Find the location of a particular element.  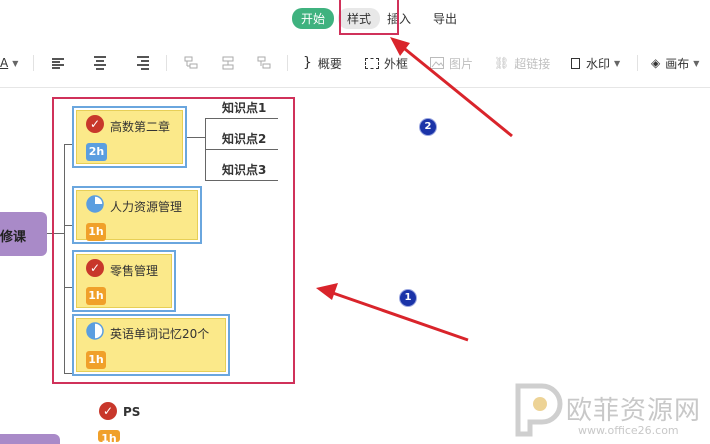

office26-logo-icon is located at coordinates (539, 410).